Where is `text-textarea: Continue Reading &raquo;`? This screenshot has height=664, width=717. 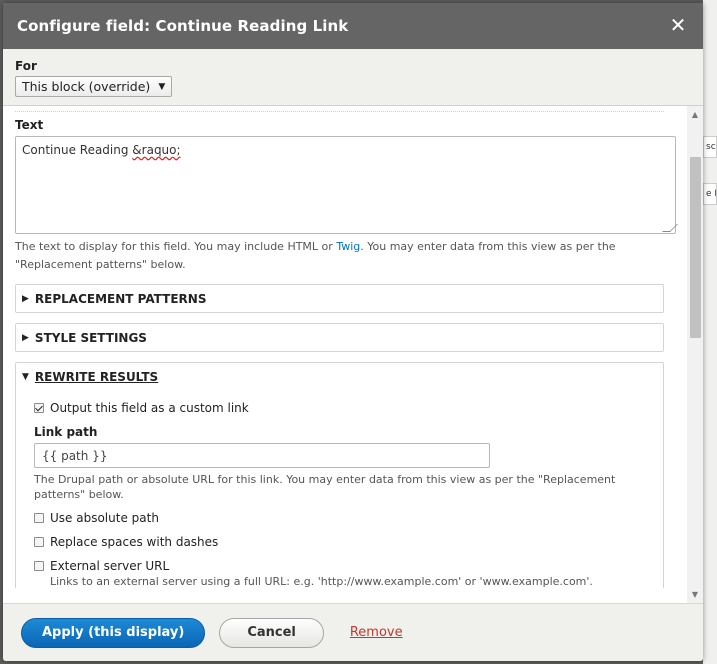 text-textarea: Continue Reading &raquo; is located at coordinates (346, 185).